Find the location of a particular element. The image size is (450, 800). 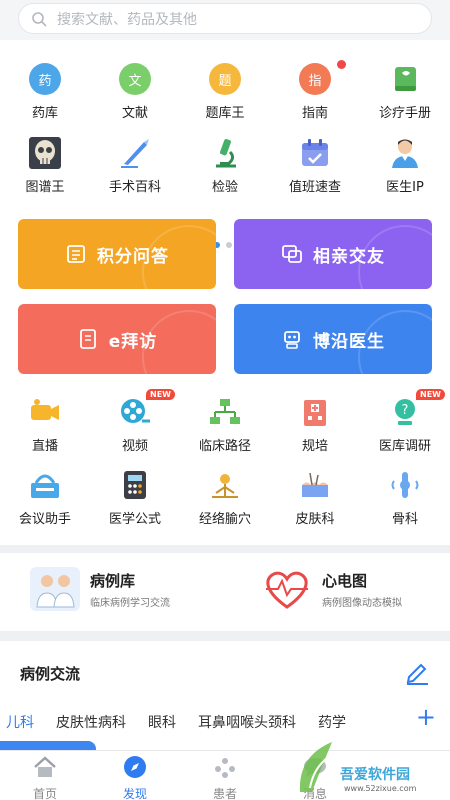

grid-item-duty: 值班速查 is located at coordinates (315, 165).